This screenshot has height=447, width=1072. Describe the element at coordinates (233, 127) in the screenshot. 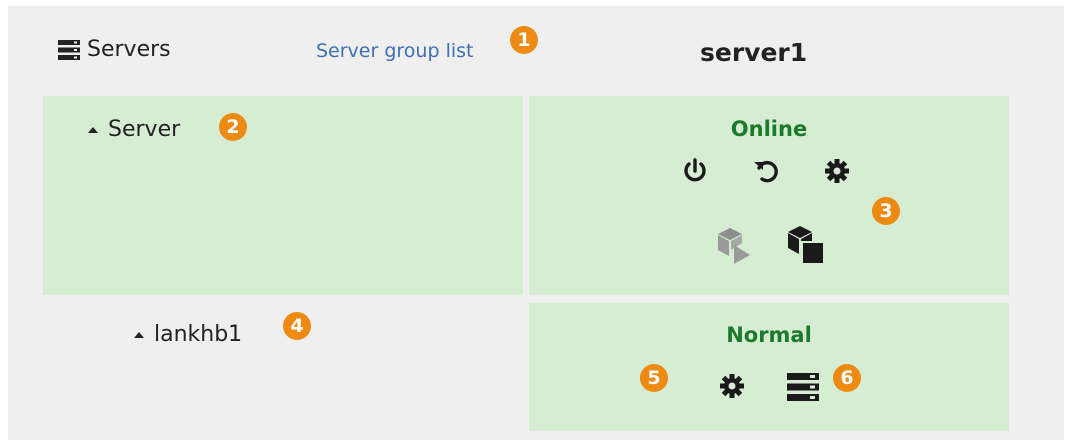

I see `callout-badge-2: 2` at that location.